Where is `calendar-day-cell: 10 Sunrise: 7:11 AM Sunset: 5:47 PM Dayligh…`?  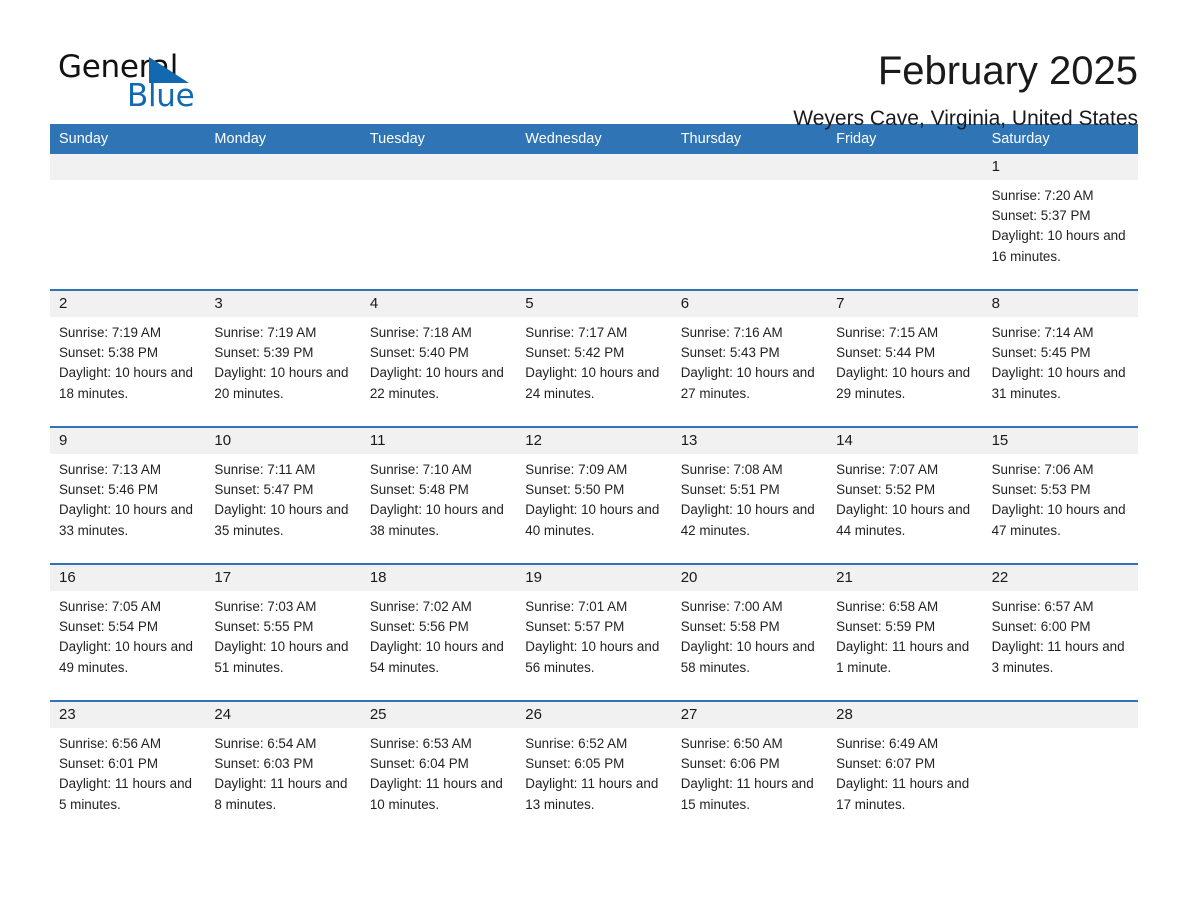
calendar-day-cell: 10 Sunrise: 7:11 AM Sunset: 5:47 PM Dayligh… is located at coordinates (283, 495).